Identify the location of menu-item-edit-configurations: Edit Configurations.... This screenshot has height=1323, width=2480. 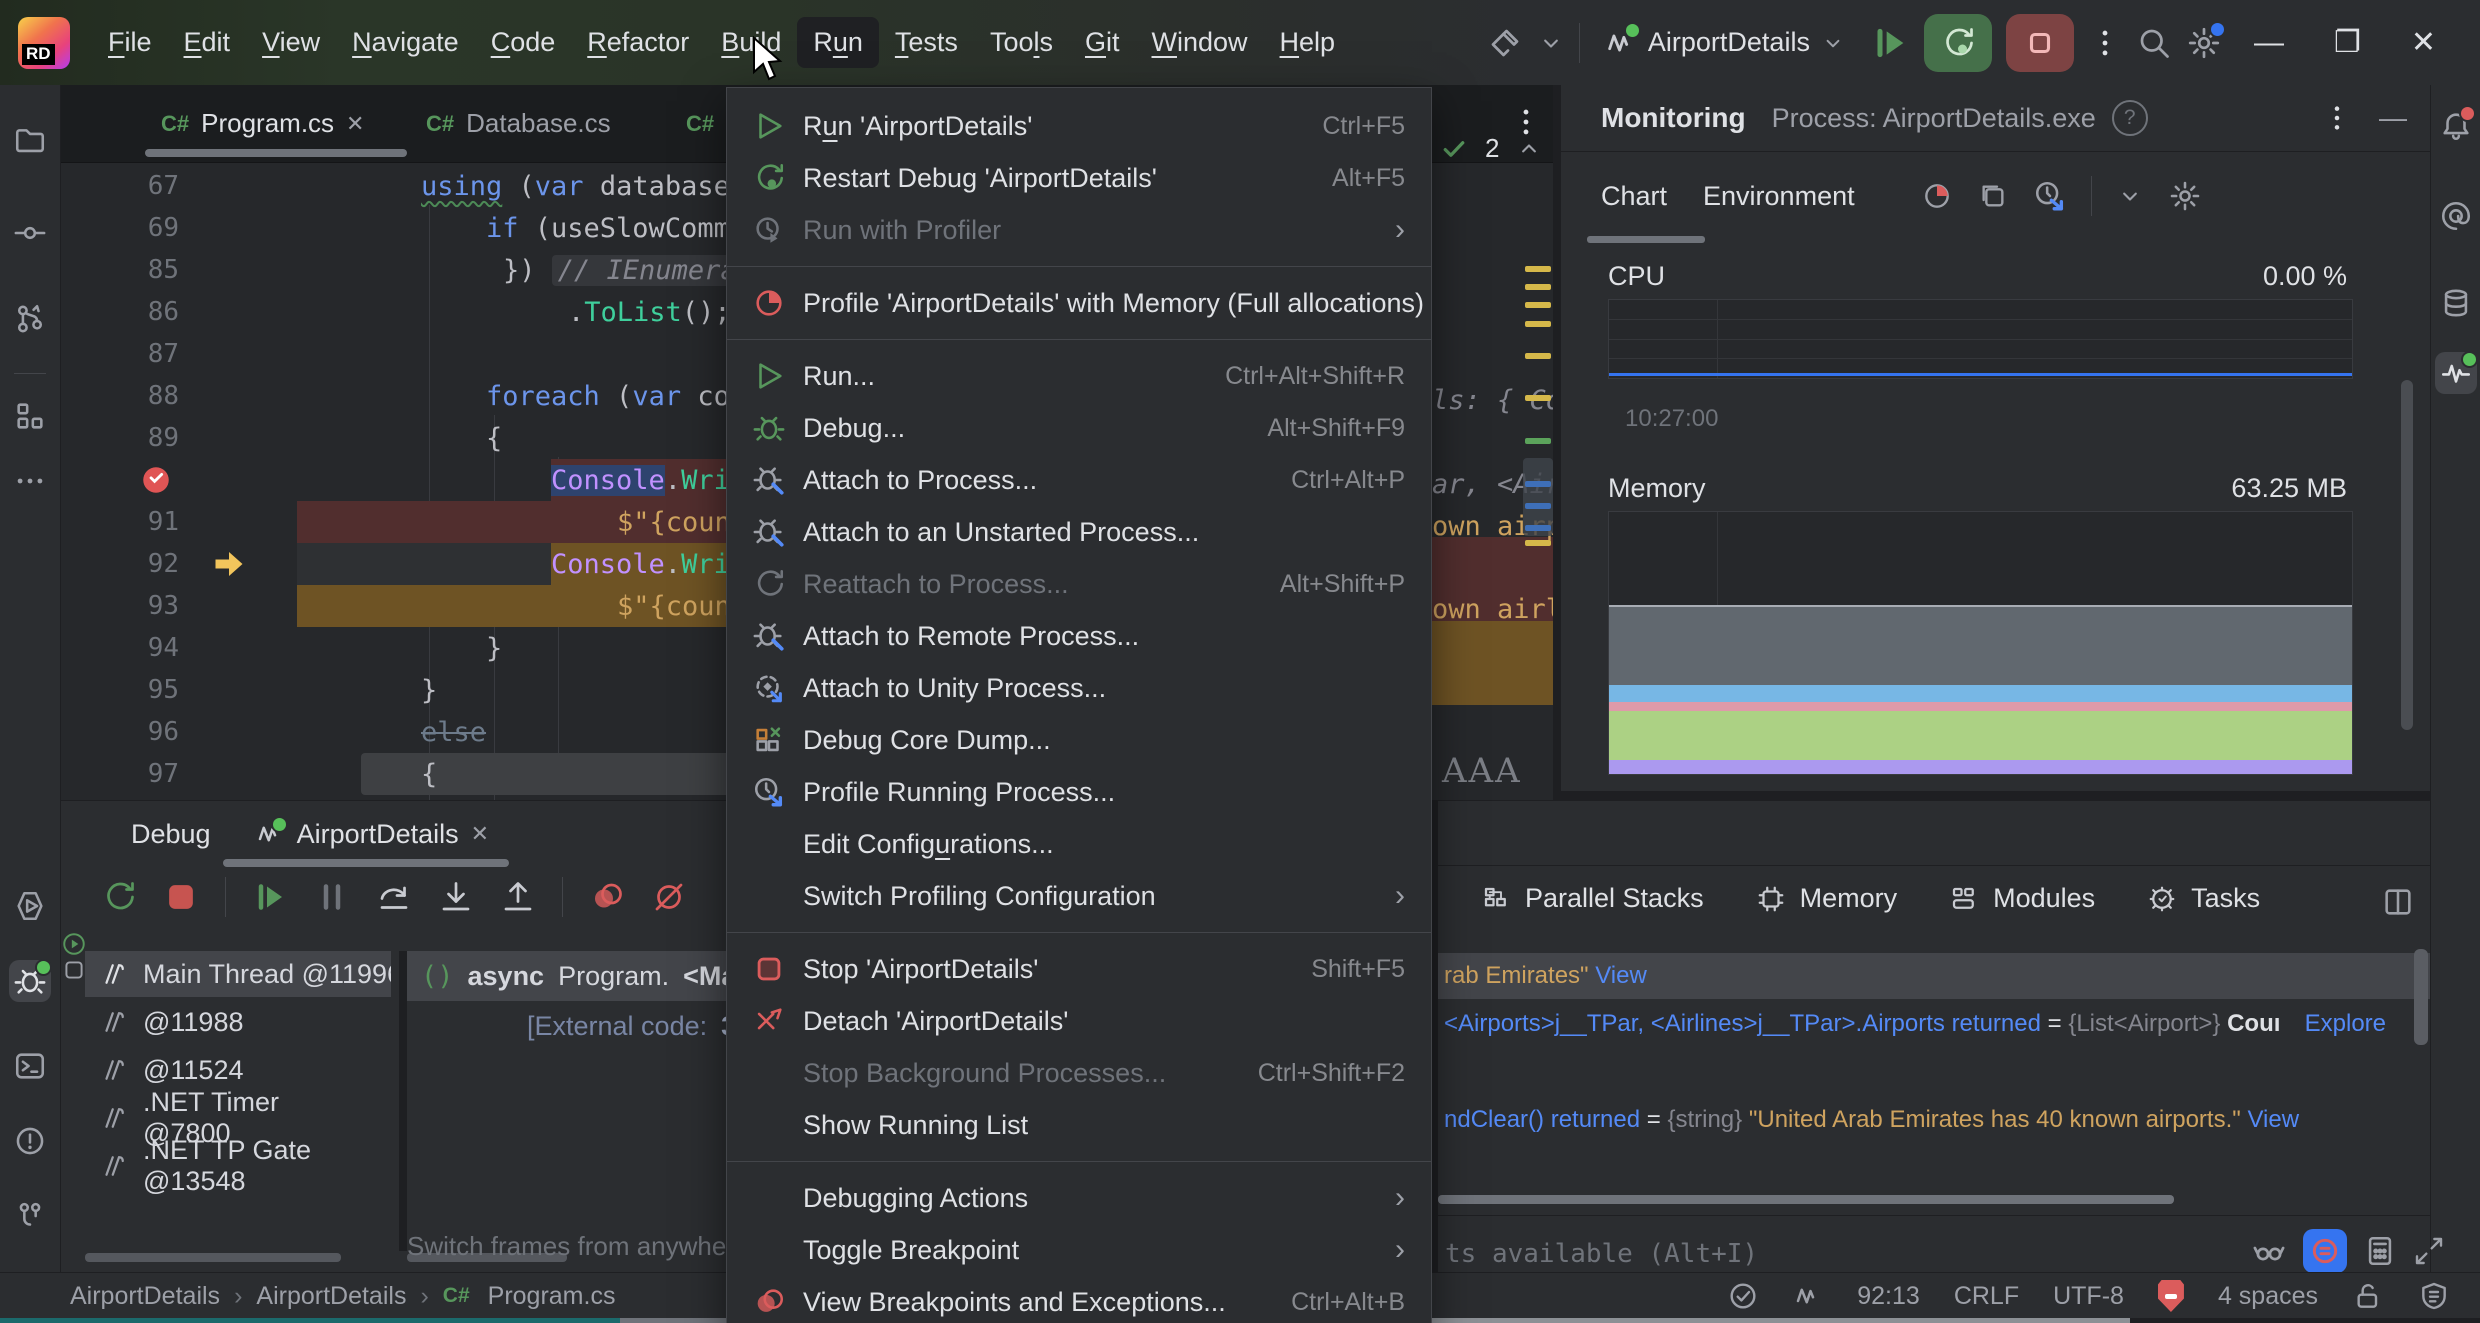
(1079, 844).